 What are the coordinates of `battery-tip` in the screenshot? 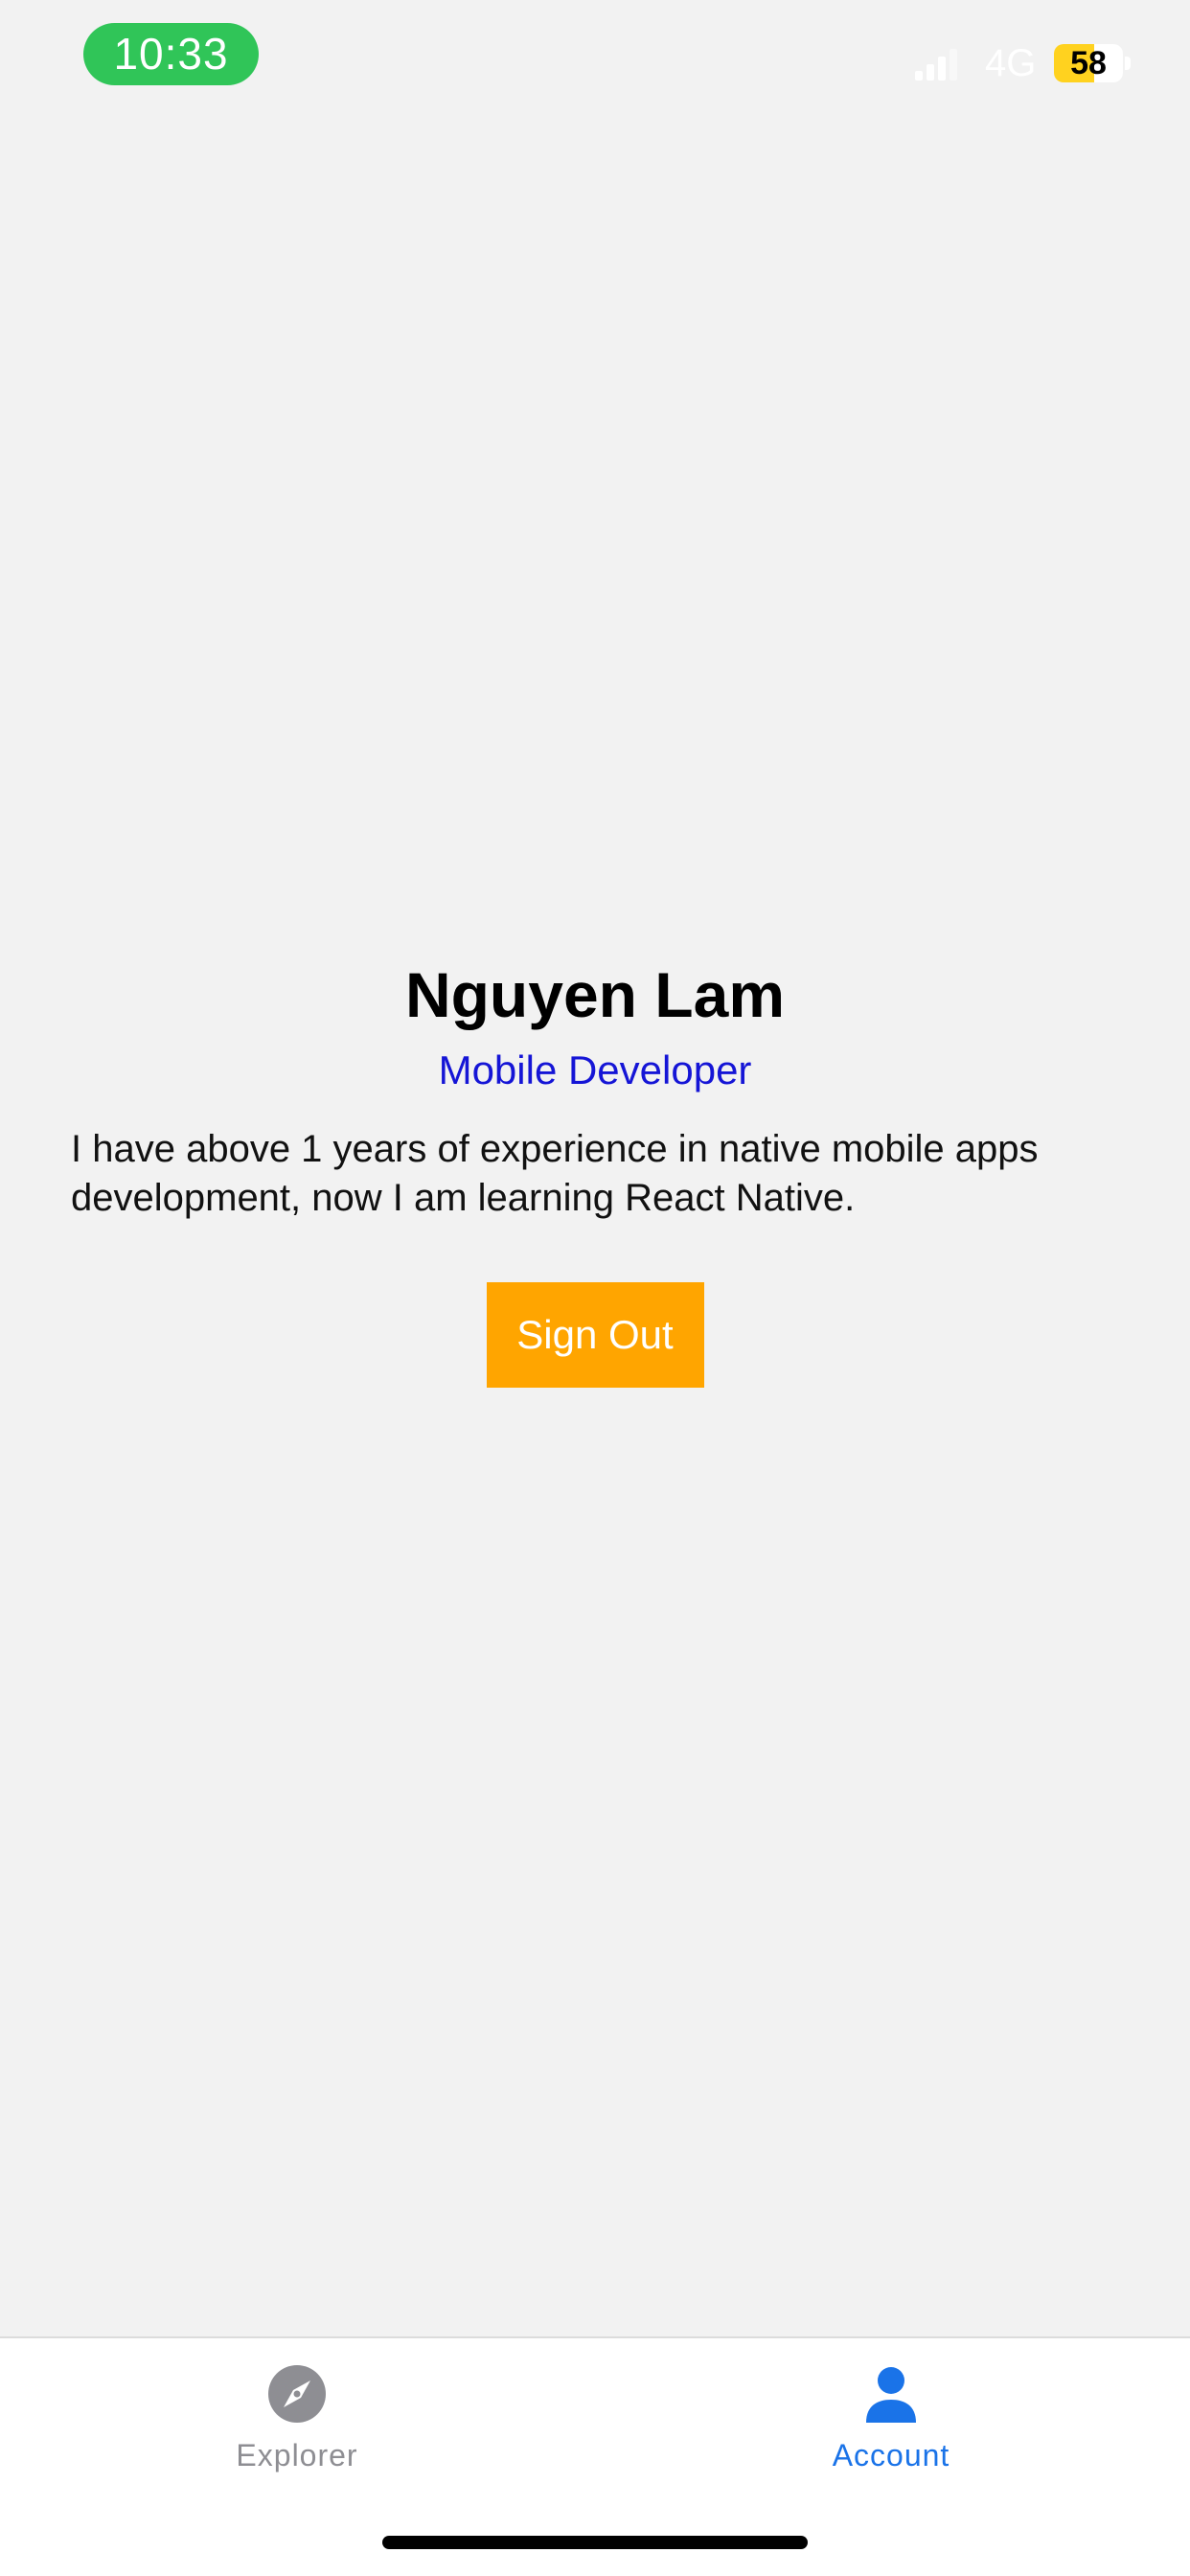 It's located at (1128, 63).